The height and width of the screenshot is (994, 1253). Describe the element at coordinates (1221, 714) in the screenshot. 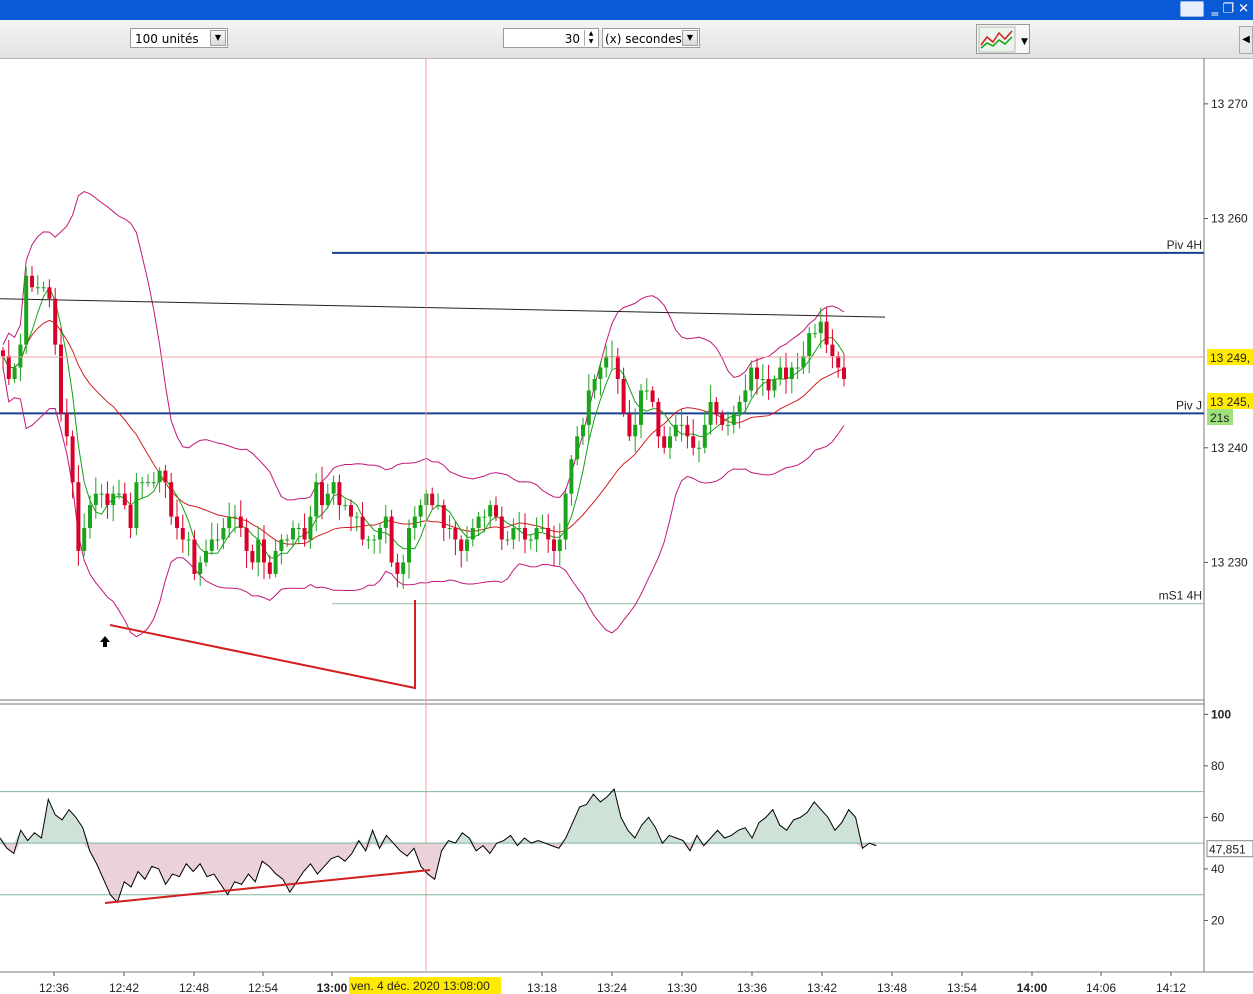

I see `rsi-tick-label: 100` at that location.